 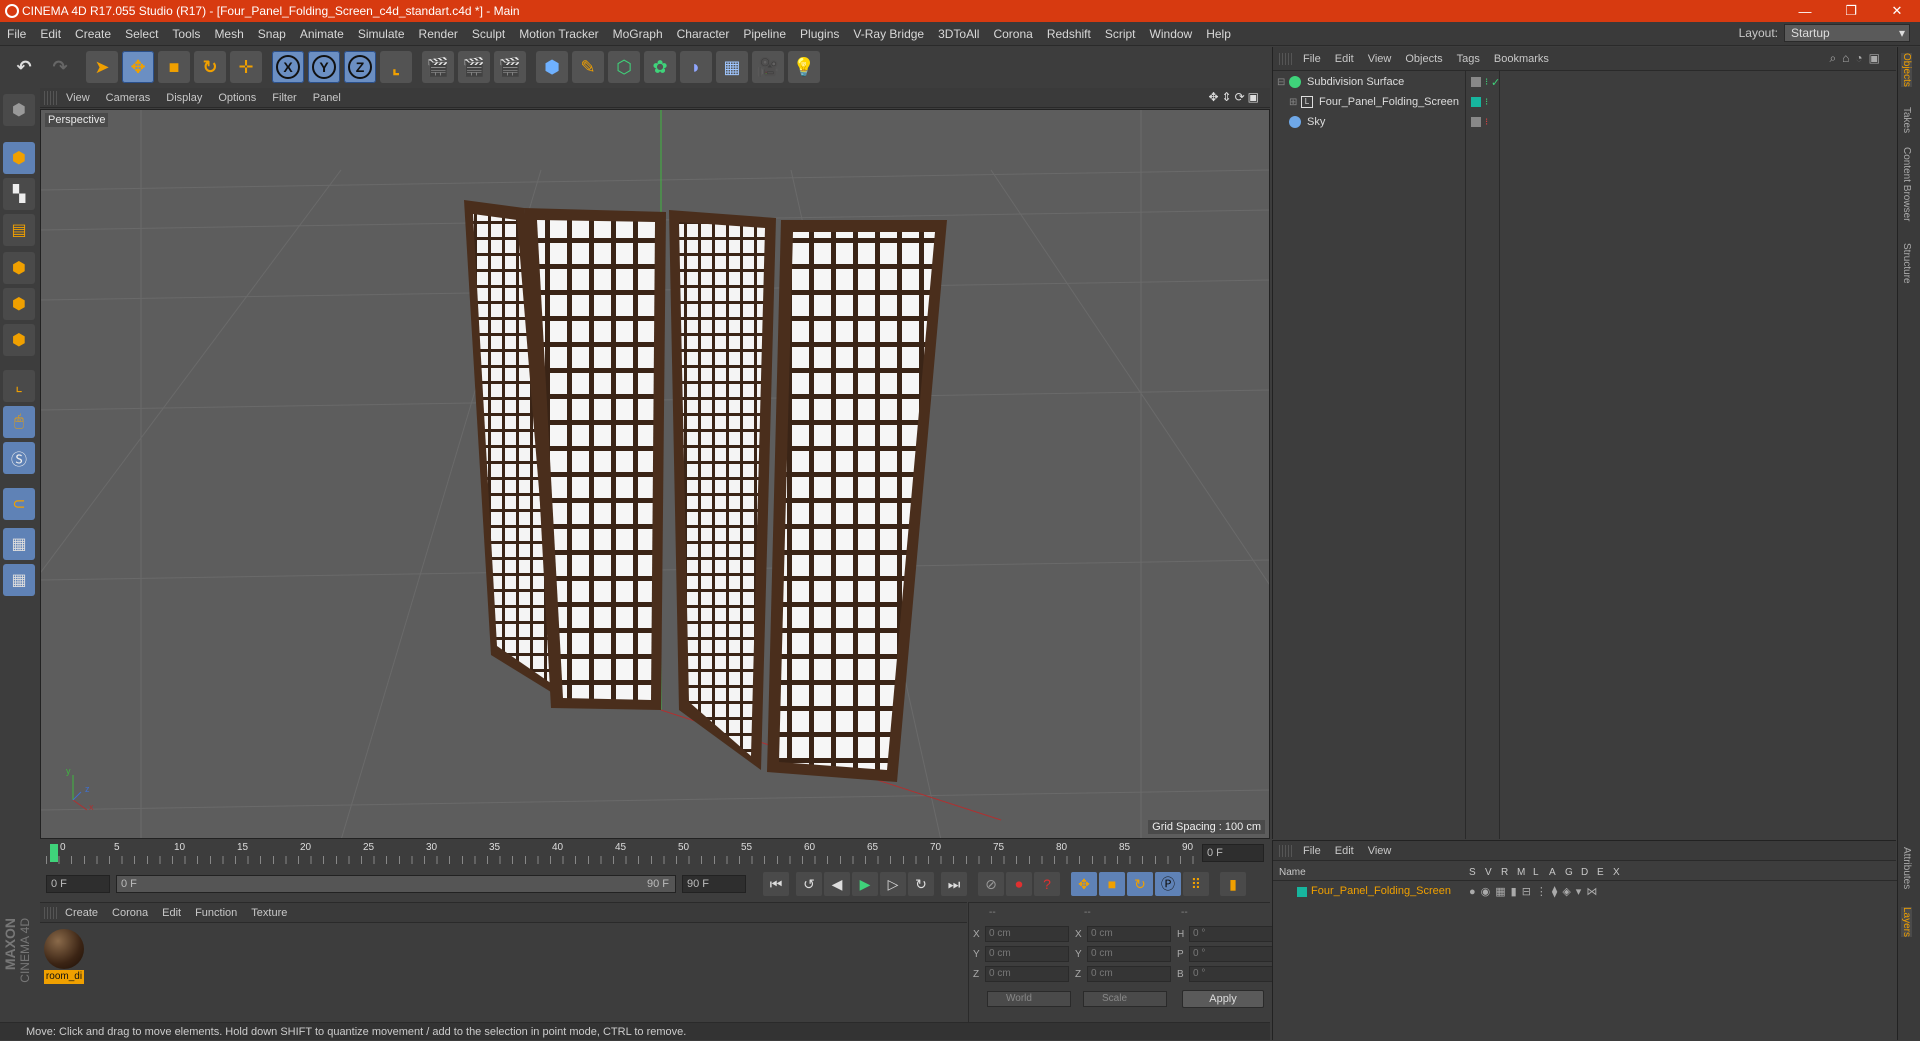 What do you see at coordinates (1235, 97) in the screenshot?
I see `viewport-nav-icons: ✥⇕⟳▣` at bounding box center [1235, 97].